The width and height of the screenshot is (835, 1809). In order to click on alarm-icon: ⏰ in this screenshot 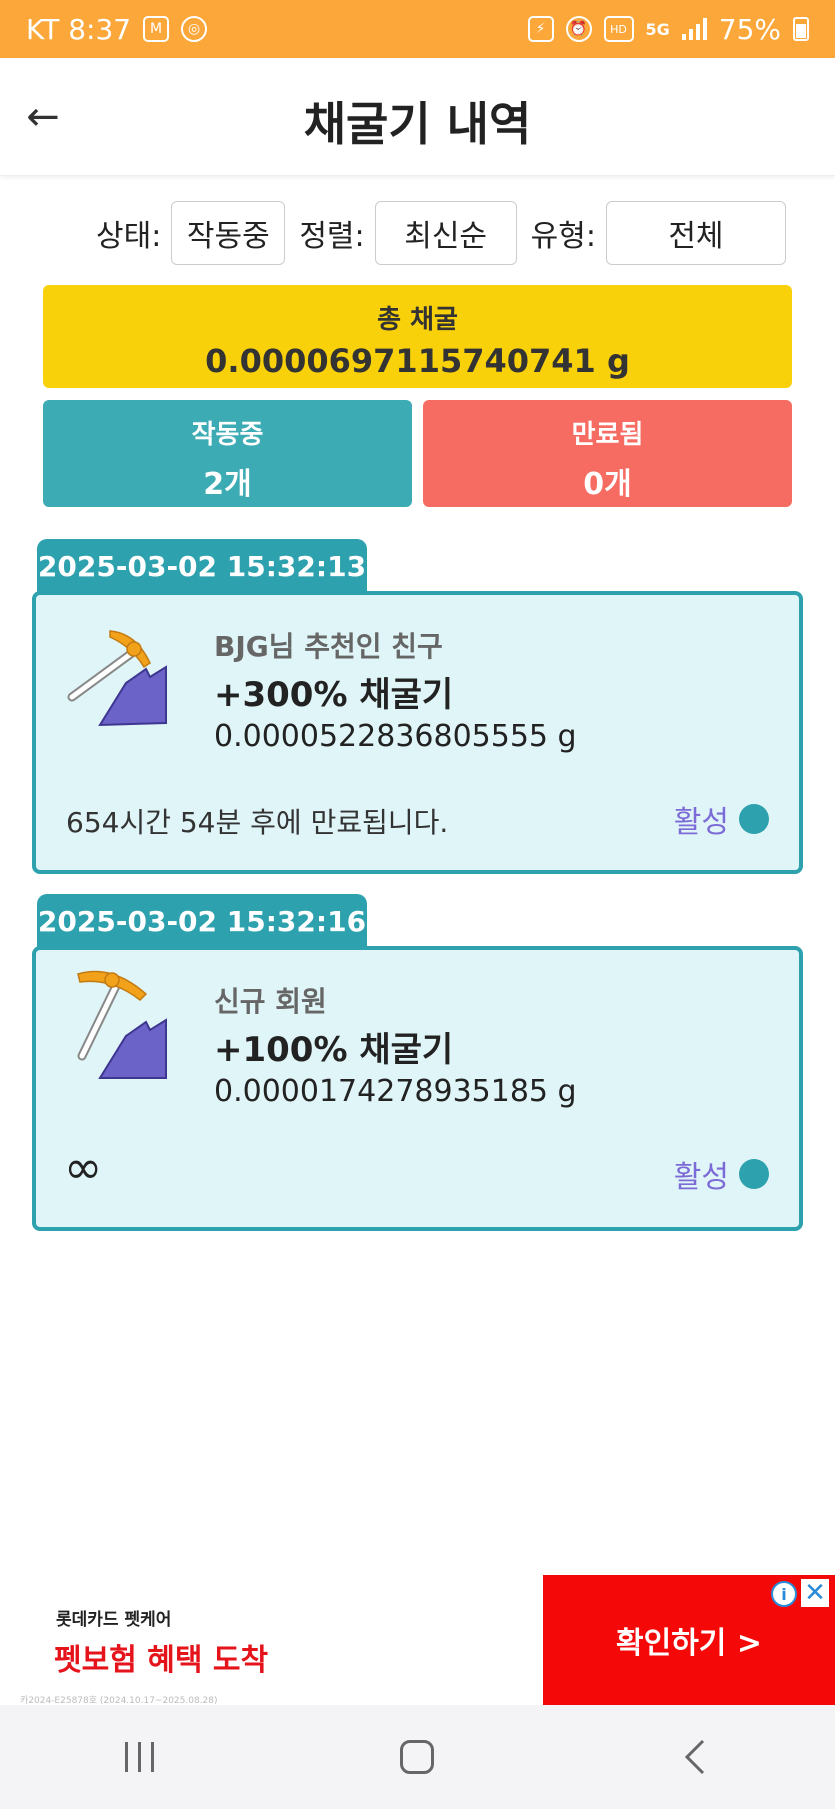, I will do `click(578, 29)`.